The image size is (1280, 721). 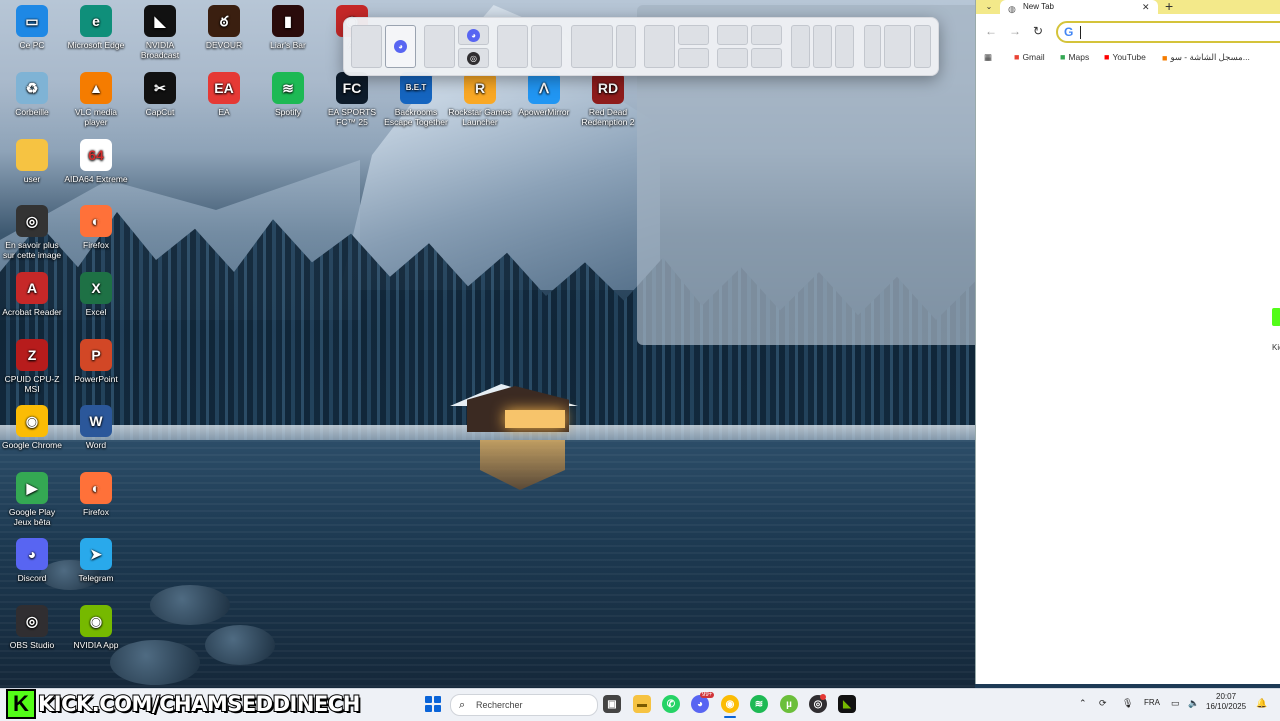 What do you see at coordinates (96, 645) in the screenshot?
I see `desktop-icon-label: NVIDIA App` at bounding box center [96, 645].